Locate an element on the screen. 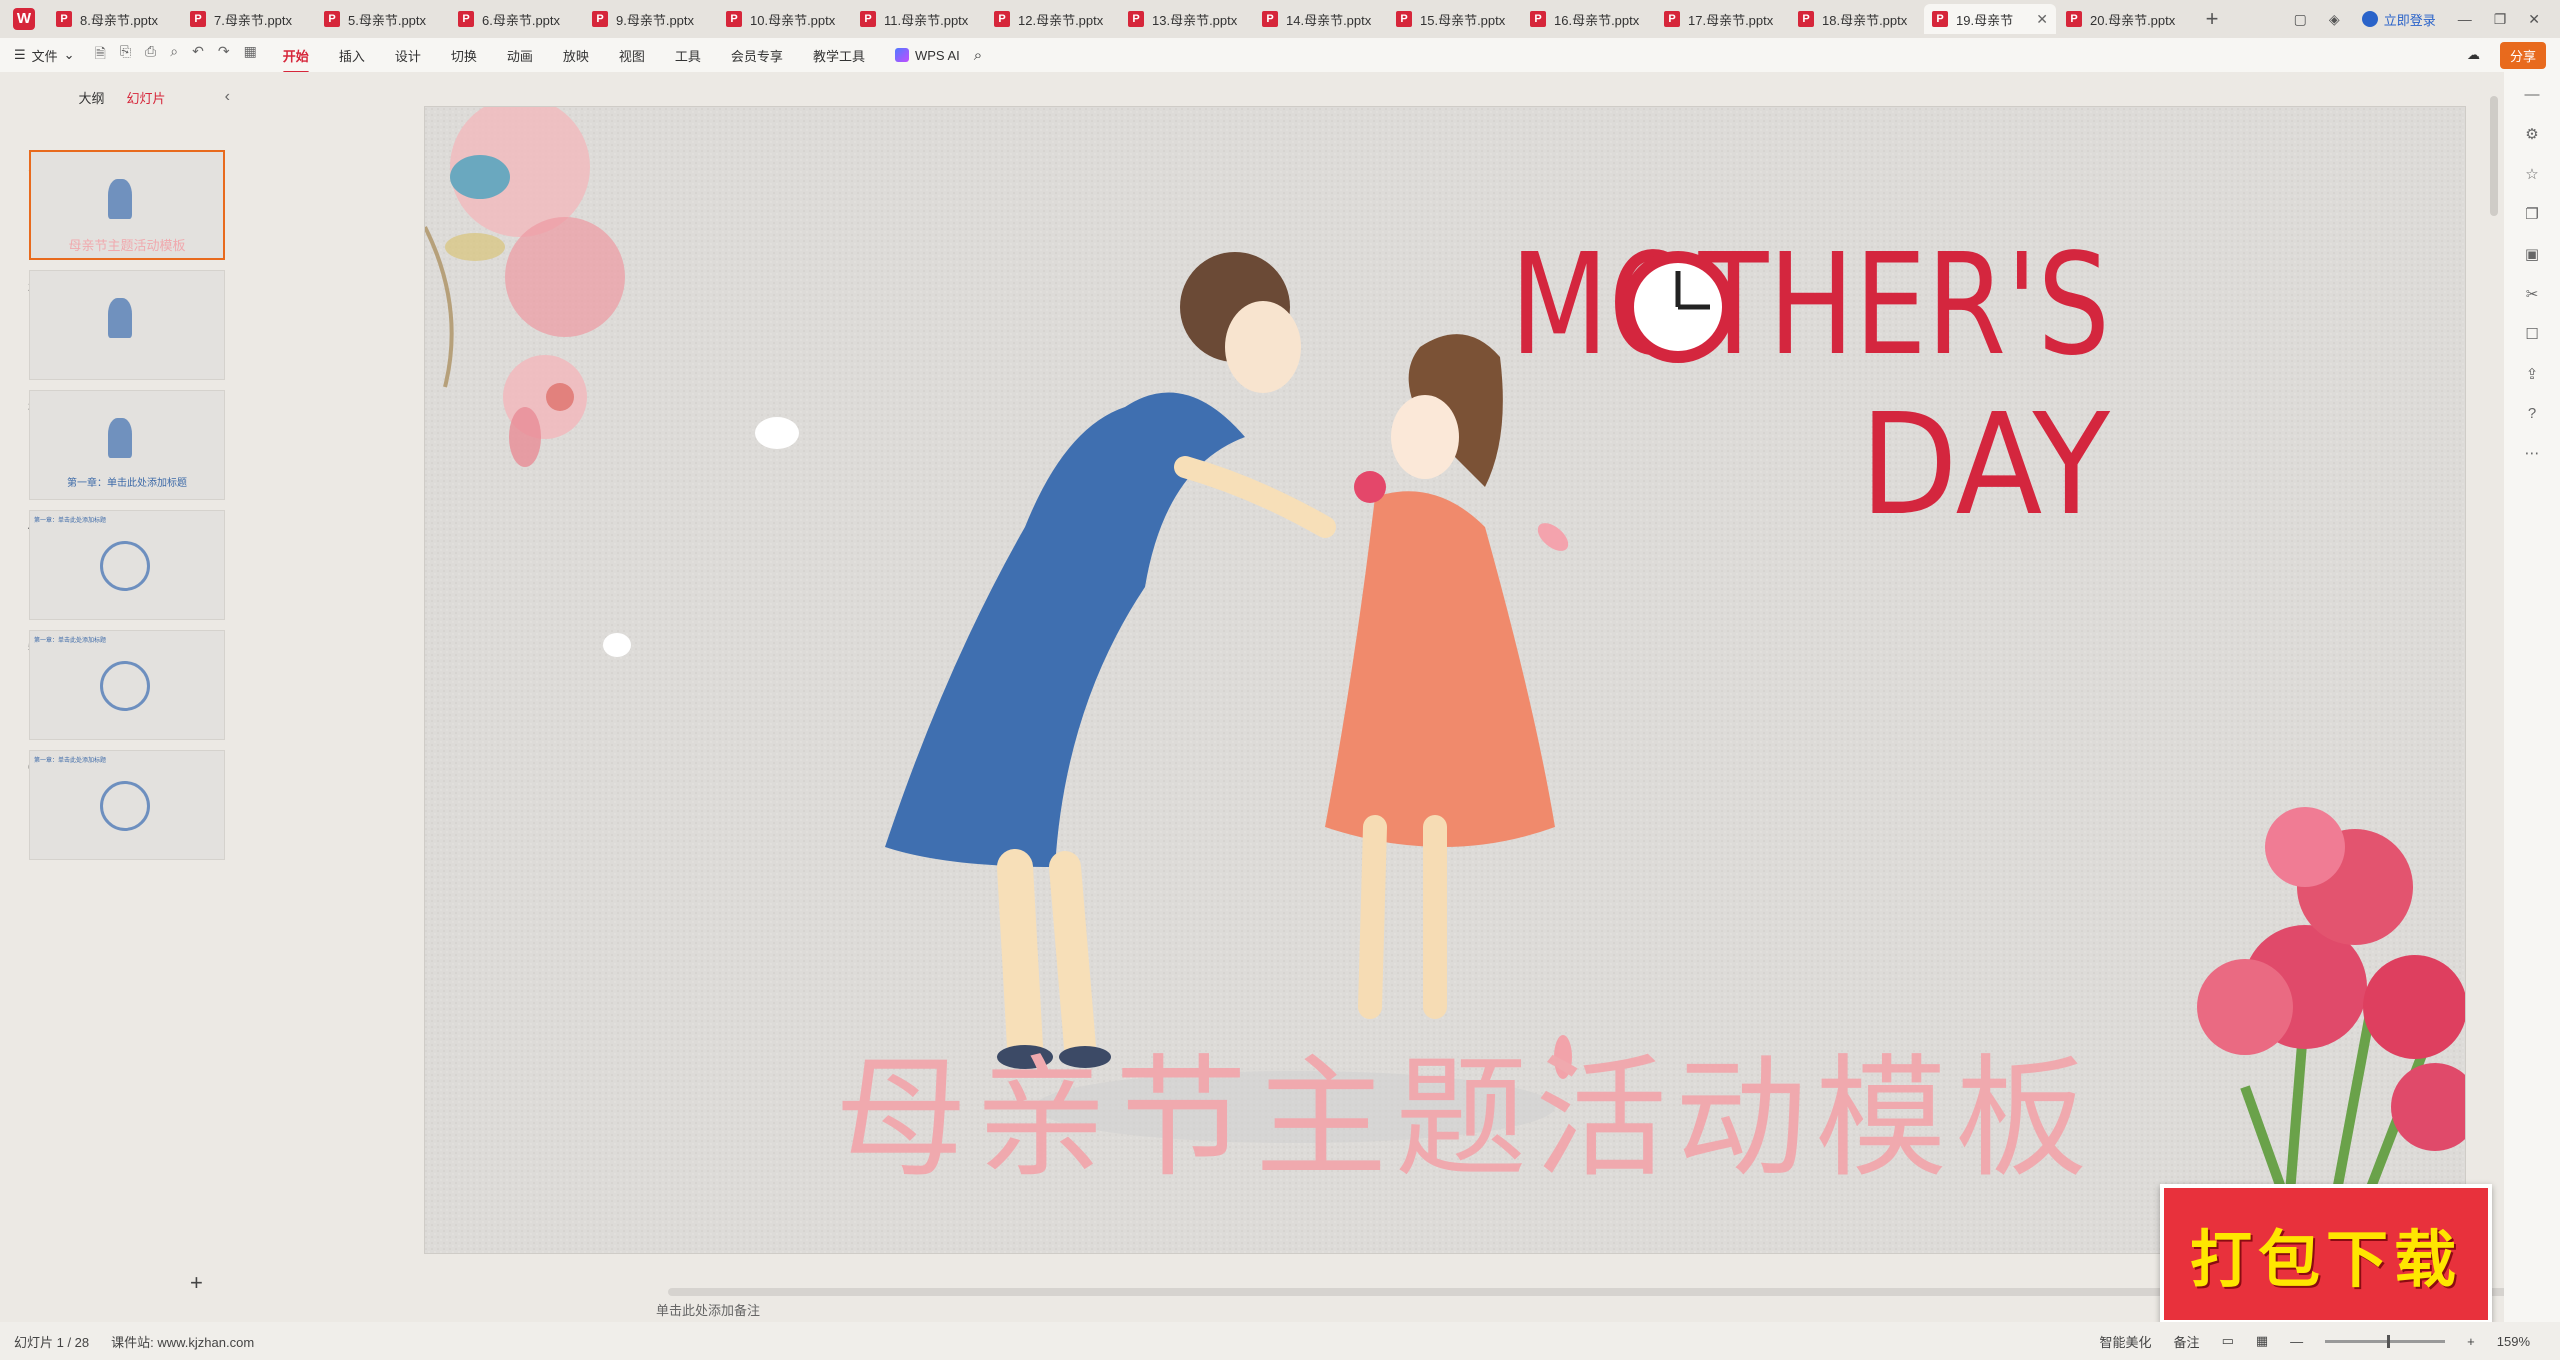 The image size is (2560, 1360). menu-tab-0: 开始 is located at coordinates (295, 60).